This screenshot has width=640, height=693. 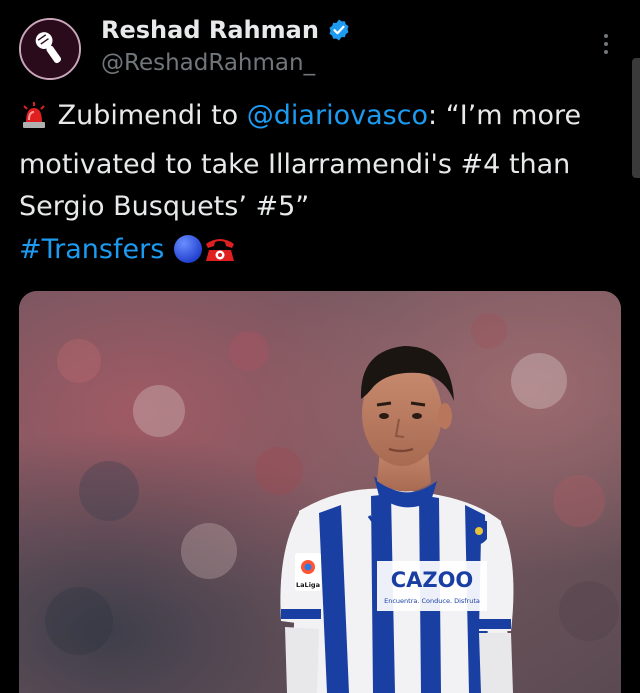 I want to click on tweet-text-intro: Zubimendi to, so click(x=152, y=115).